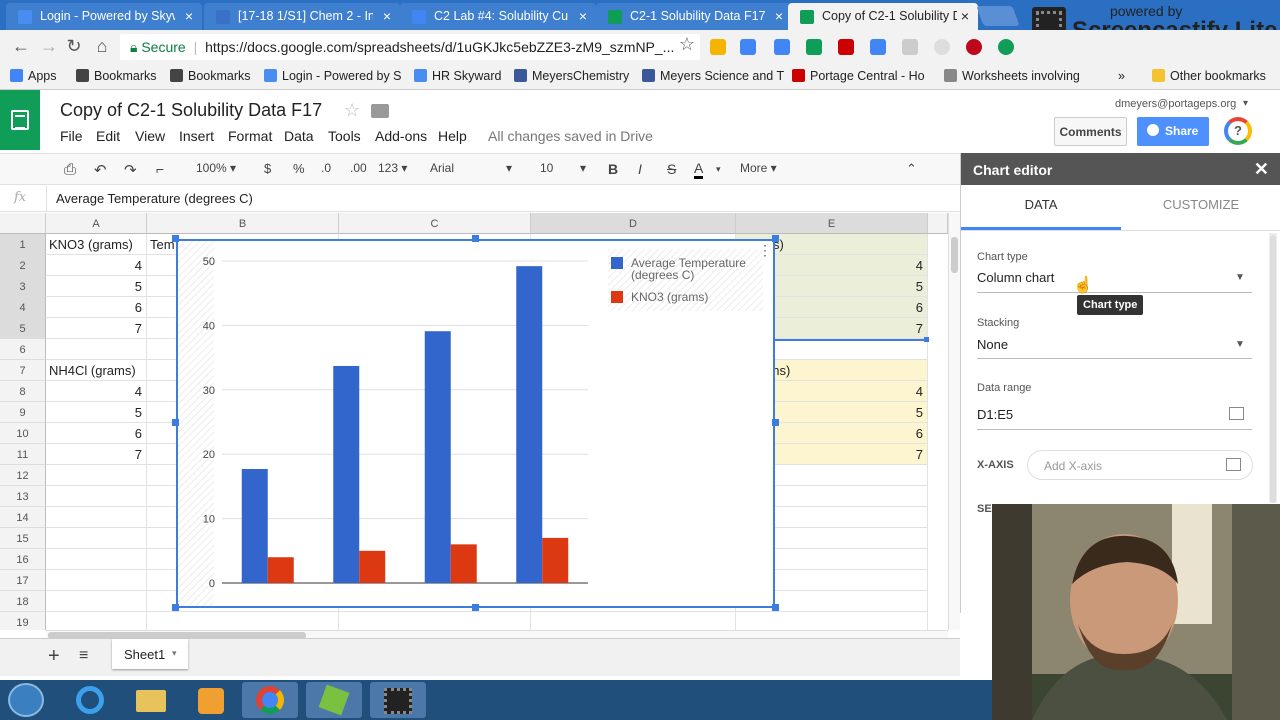 This screenshot has height=720, width=1280. Describe the element at coordinates (23, 496) in the screenshot. I see `row-header: 13` at that location.